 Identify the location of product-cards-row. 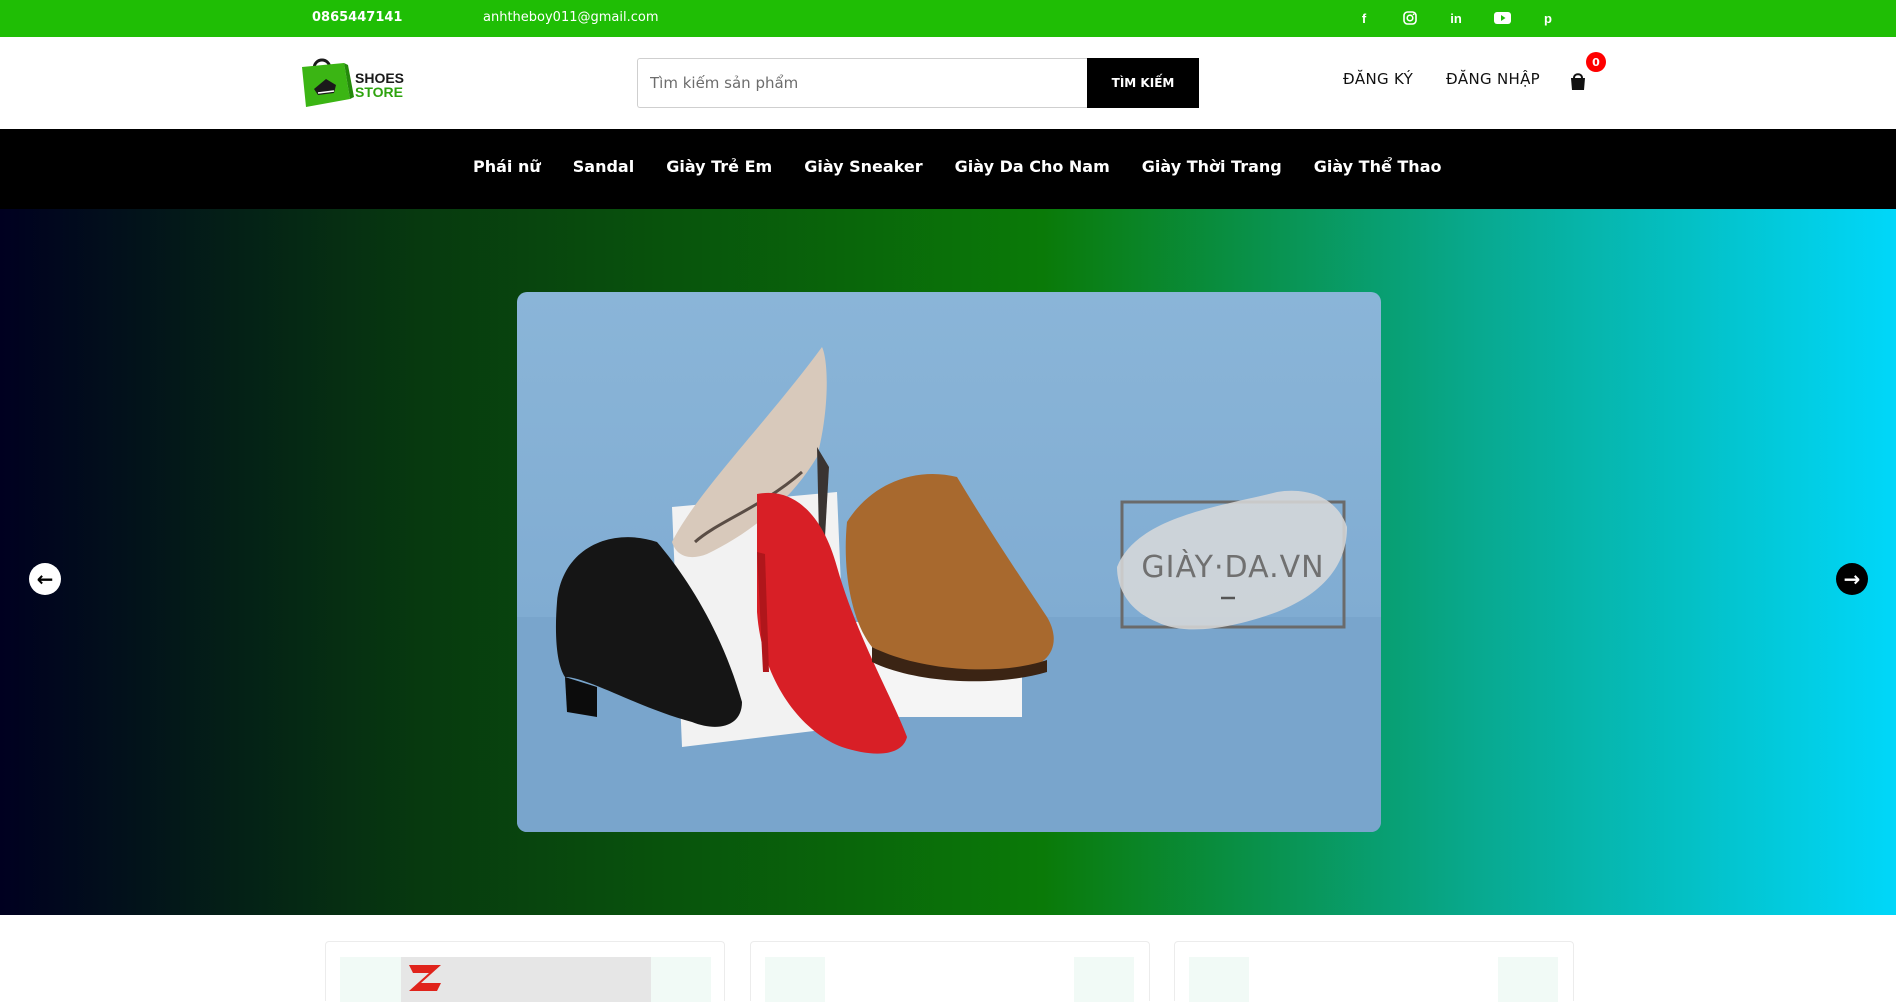
(948, 958).